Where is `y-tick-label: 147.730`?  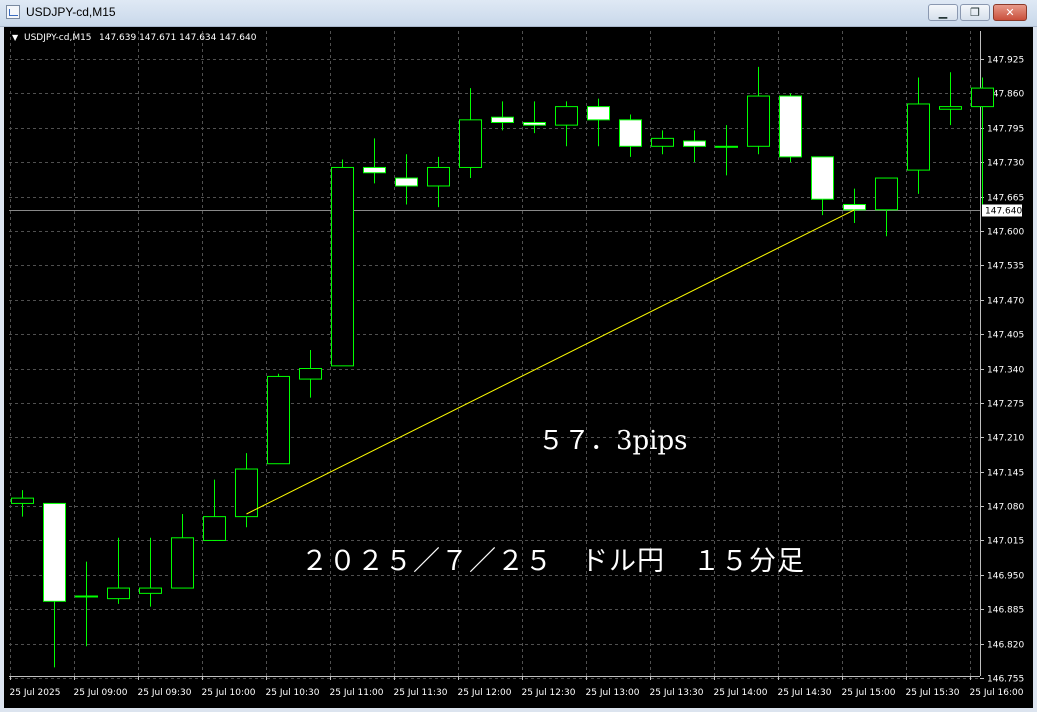
y-tick-label: 147.730 is located at coordinates (1005, 164).